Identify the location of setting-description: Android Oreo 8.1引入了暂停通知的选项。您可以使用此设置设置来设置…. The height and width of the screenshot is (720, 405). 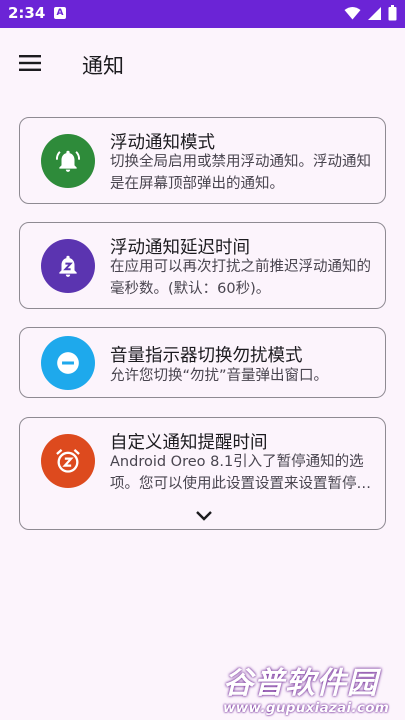
(240, 473).